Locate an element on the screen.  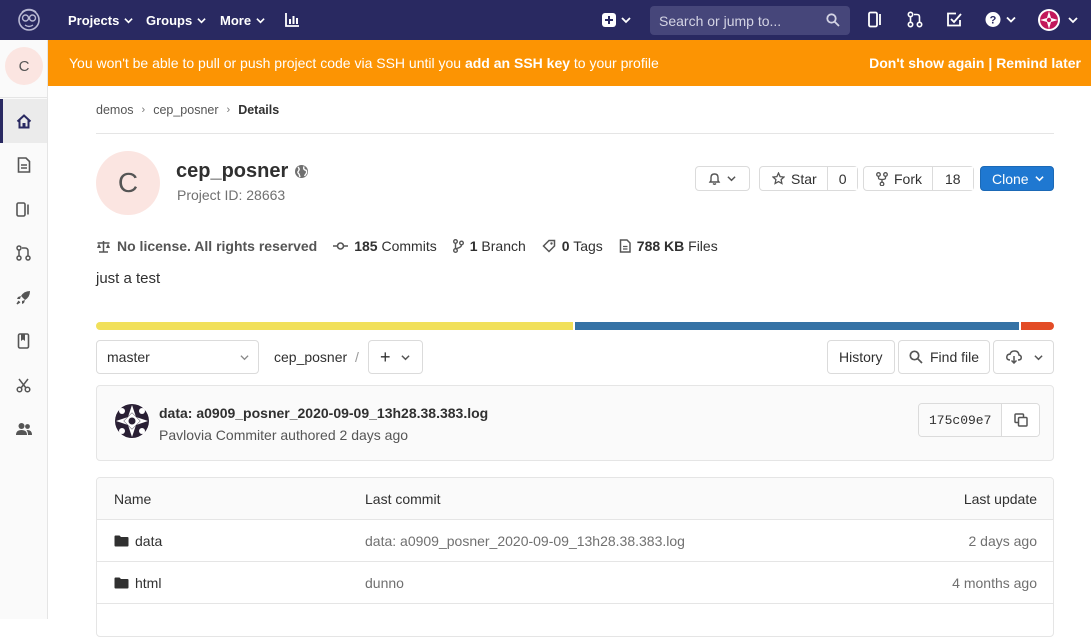
bell-icon is located at coordinates (714, 179).